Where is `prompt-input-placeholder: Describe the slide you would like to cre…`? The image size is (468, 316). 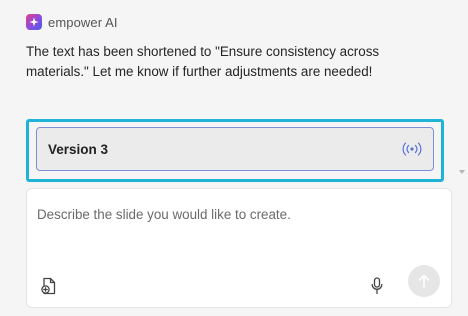
prompt-input-placeholder: Describe the slide you would like to cre… is located at coordinates (164, 214).